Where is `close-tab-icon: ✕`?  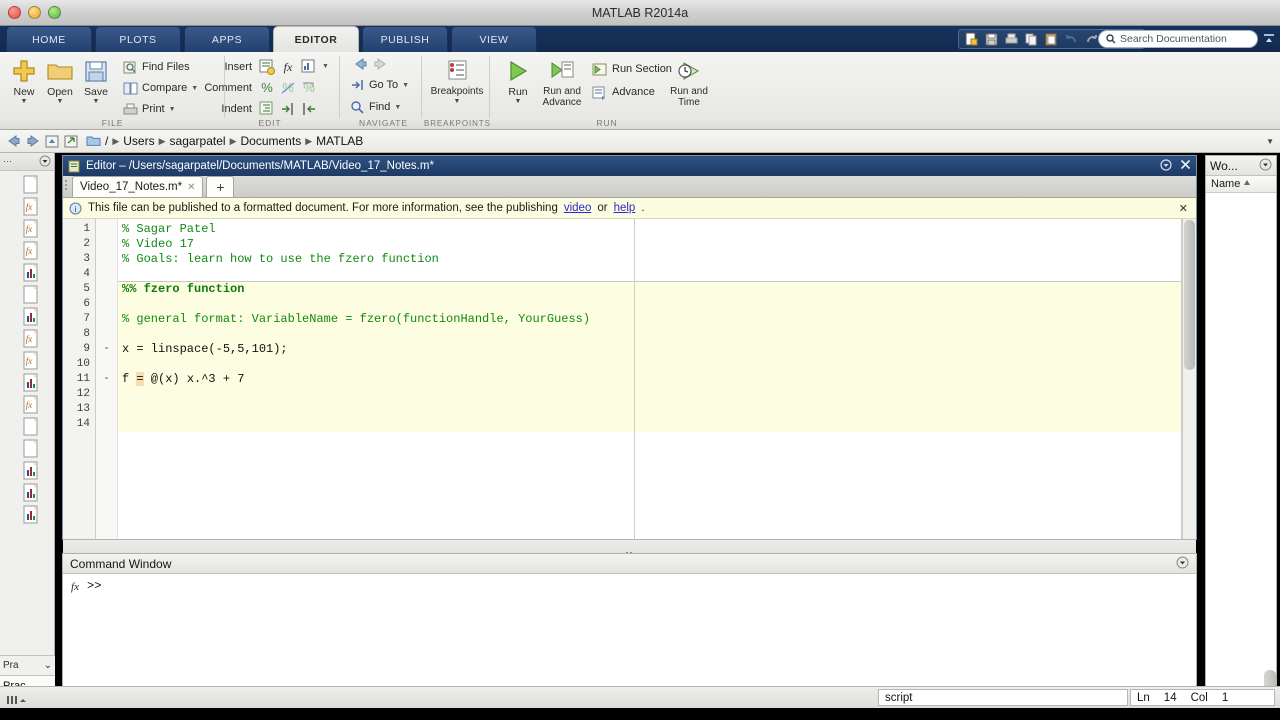
close-tab-icon: ✕ is located at coordinates (191, 187).